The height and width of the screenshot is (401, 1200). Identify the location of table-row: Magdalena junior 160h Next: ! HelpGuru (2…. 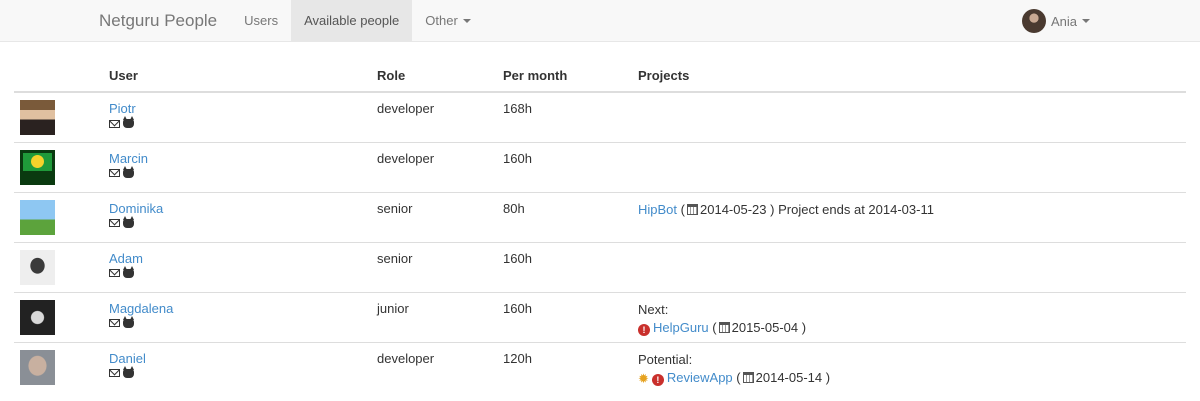
(600, 316).